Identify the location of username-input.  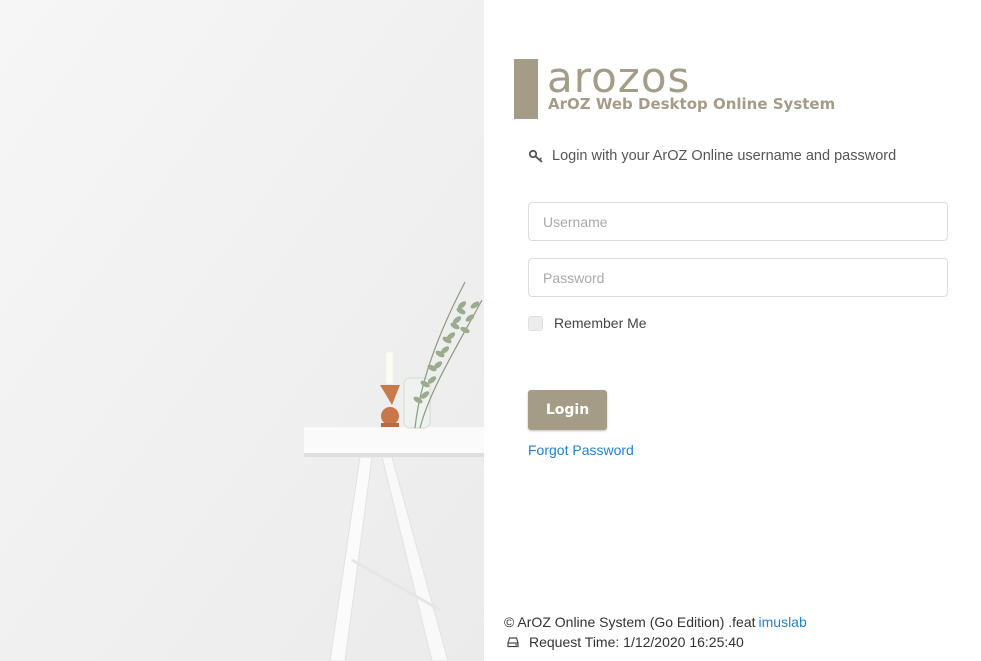
(738, 221).